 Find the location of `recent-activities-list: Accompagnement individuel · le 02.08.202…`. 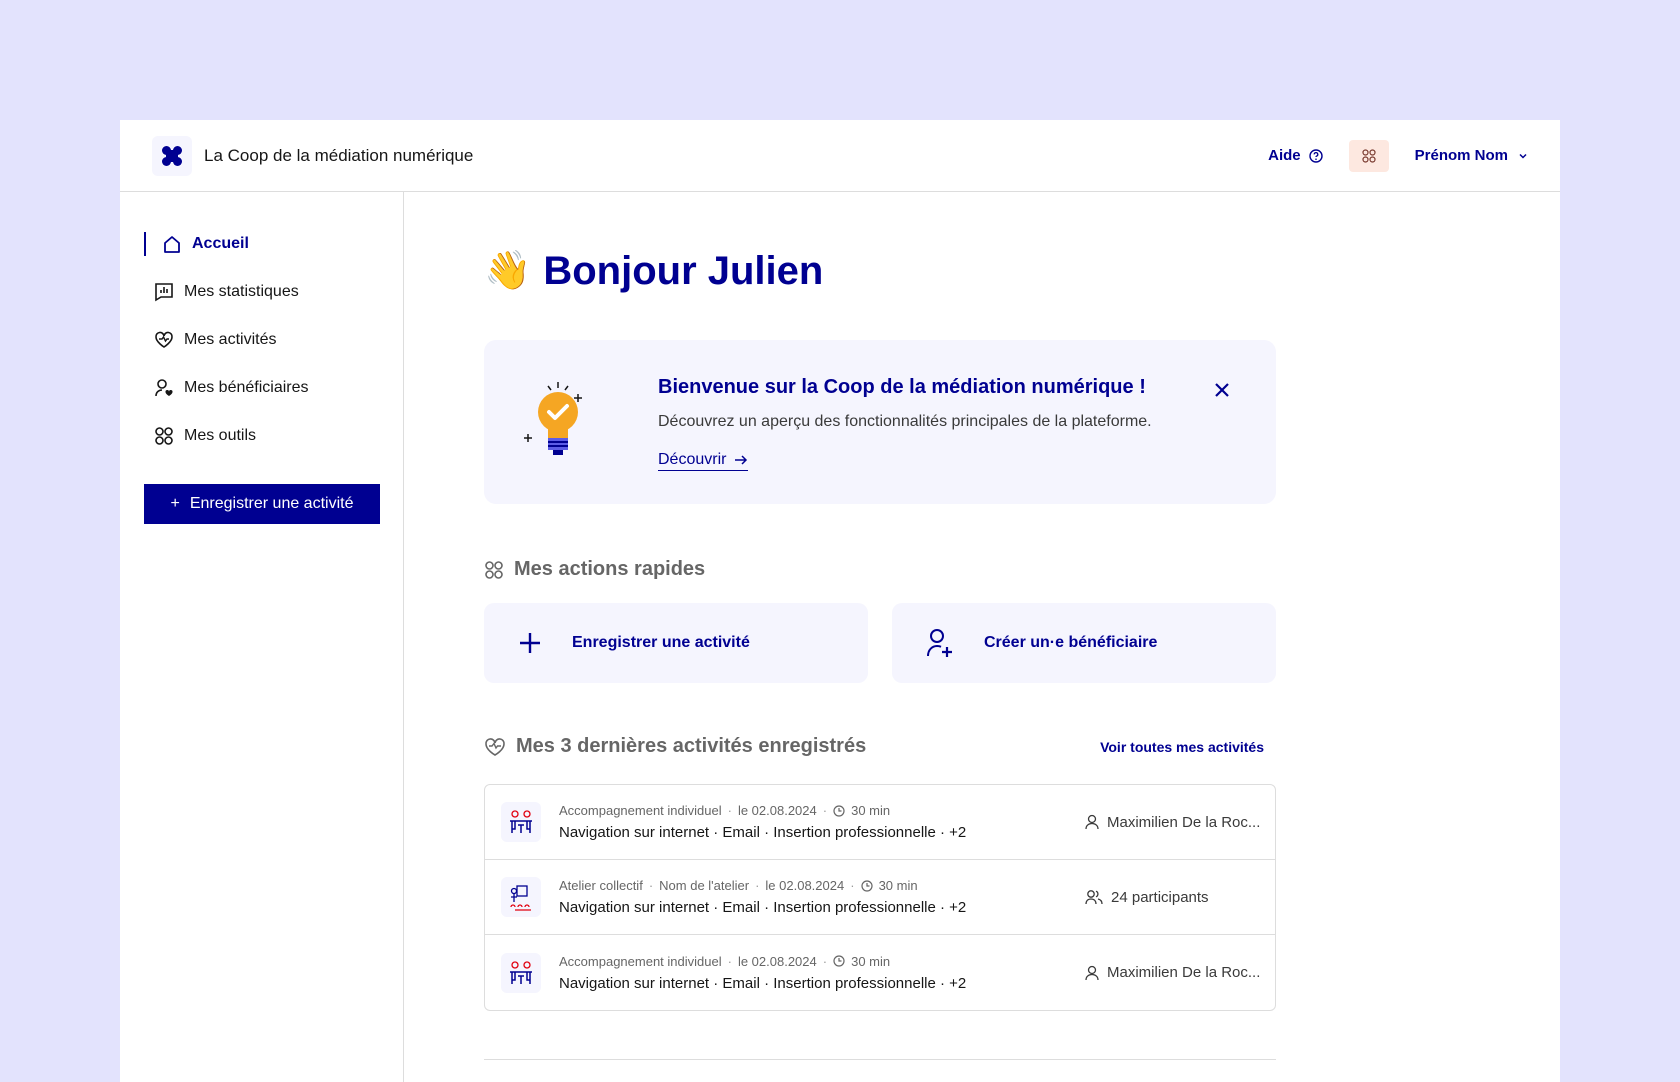

recent-activities-list: Accompagnement individuel · le 02.08.202… is located at coordinates (880, 897).